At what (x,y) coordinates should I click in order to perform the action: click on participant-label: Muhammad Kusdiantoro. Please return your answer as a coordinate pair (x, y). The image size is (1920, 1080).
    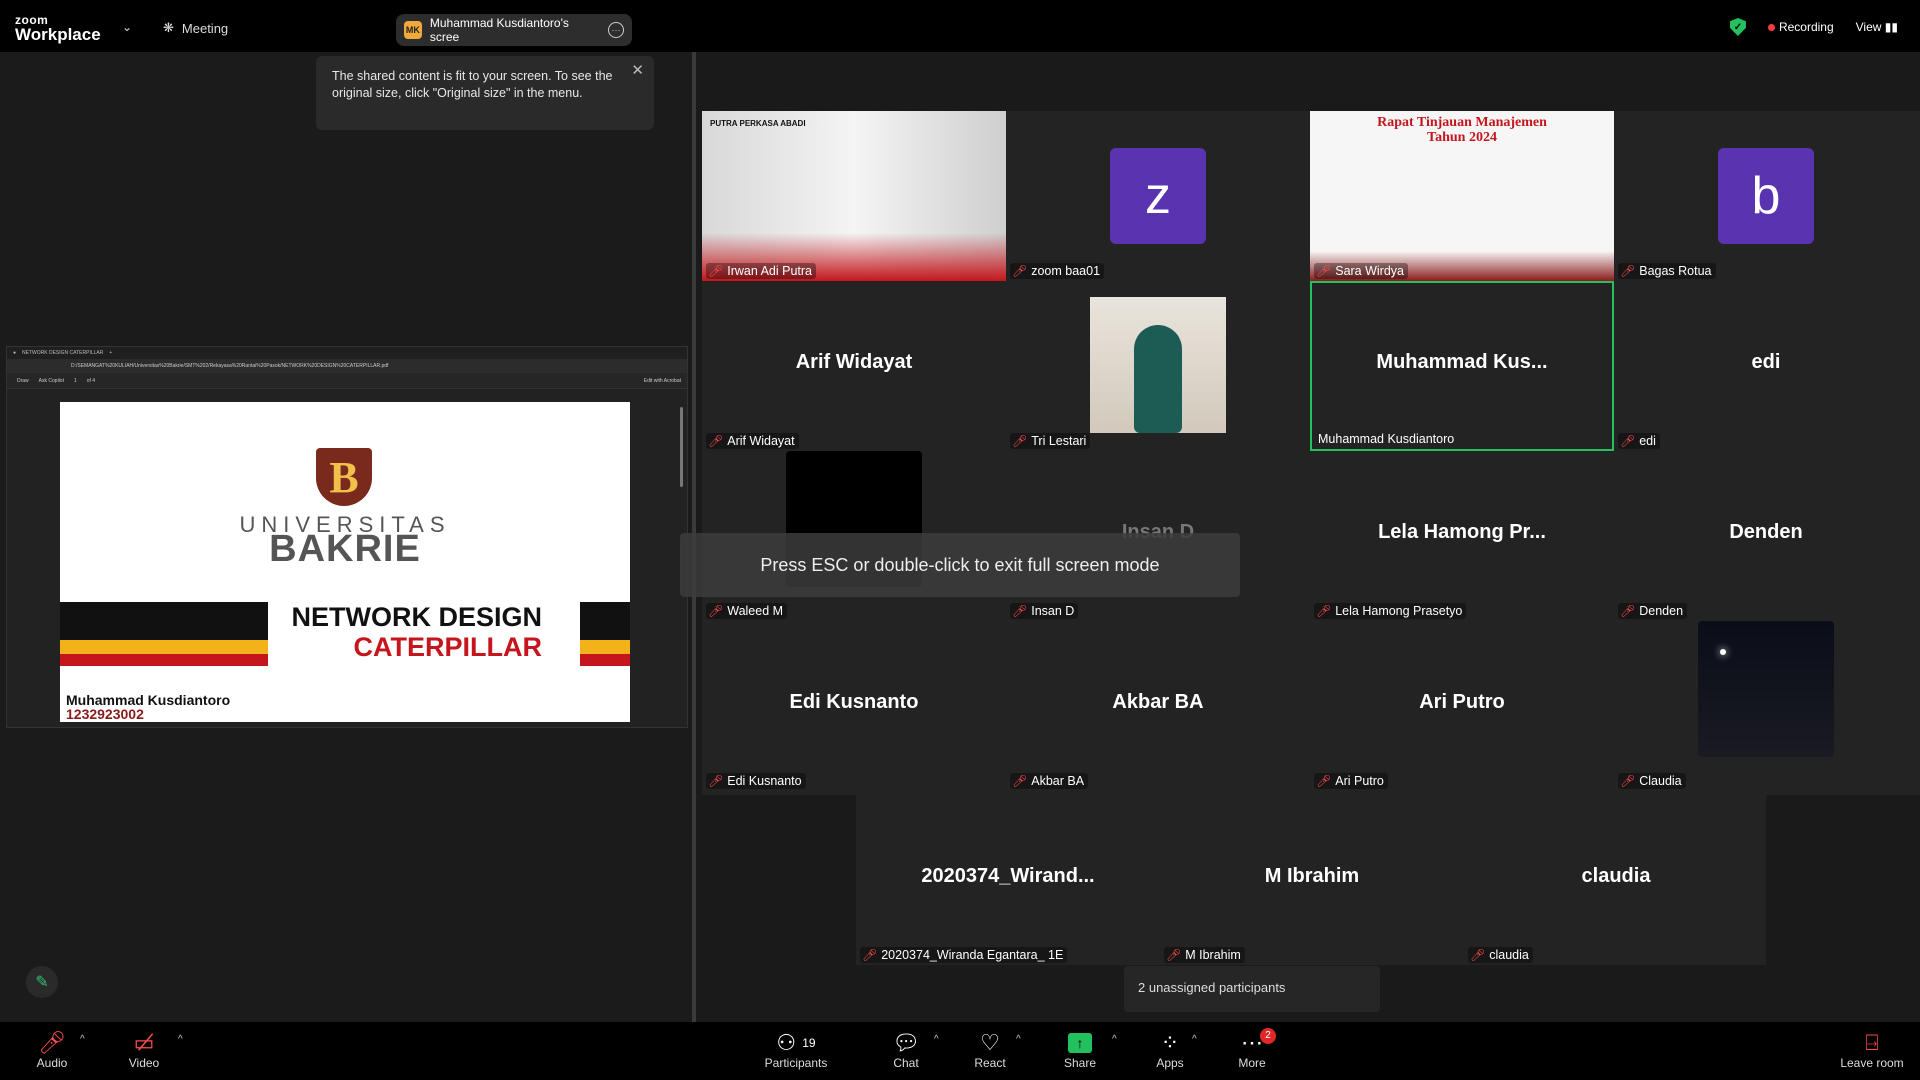
    Looking at the image, I should click on (1387, 439).